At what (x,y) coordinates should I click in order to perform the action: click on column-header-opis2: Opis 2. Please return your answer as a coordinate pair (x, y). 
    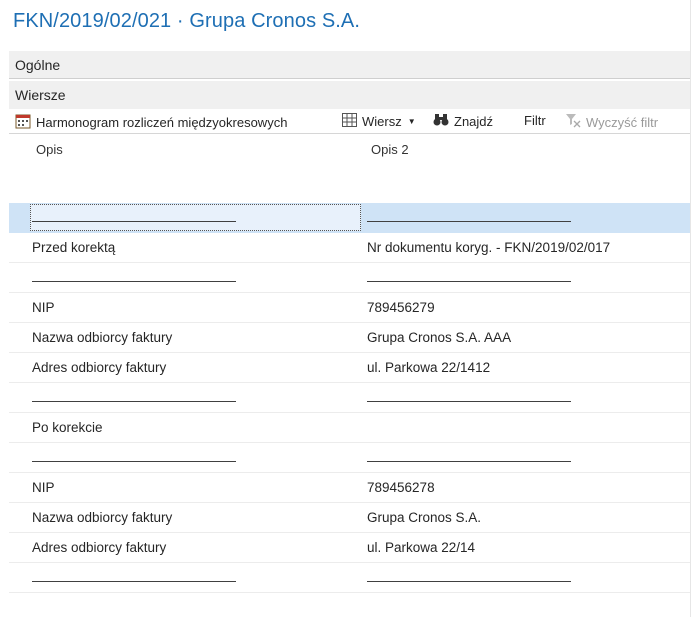
    Looking at the image, I should click on (390, 149).